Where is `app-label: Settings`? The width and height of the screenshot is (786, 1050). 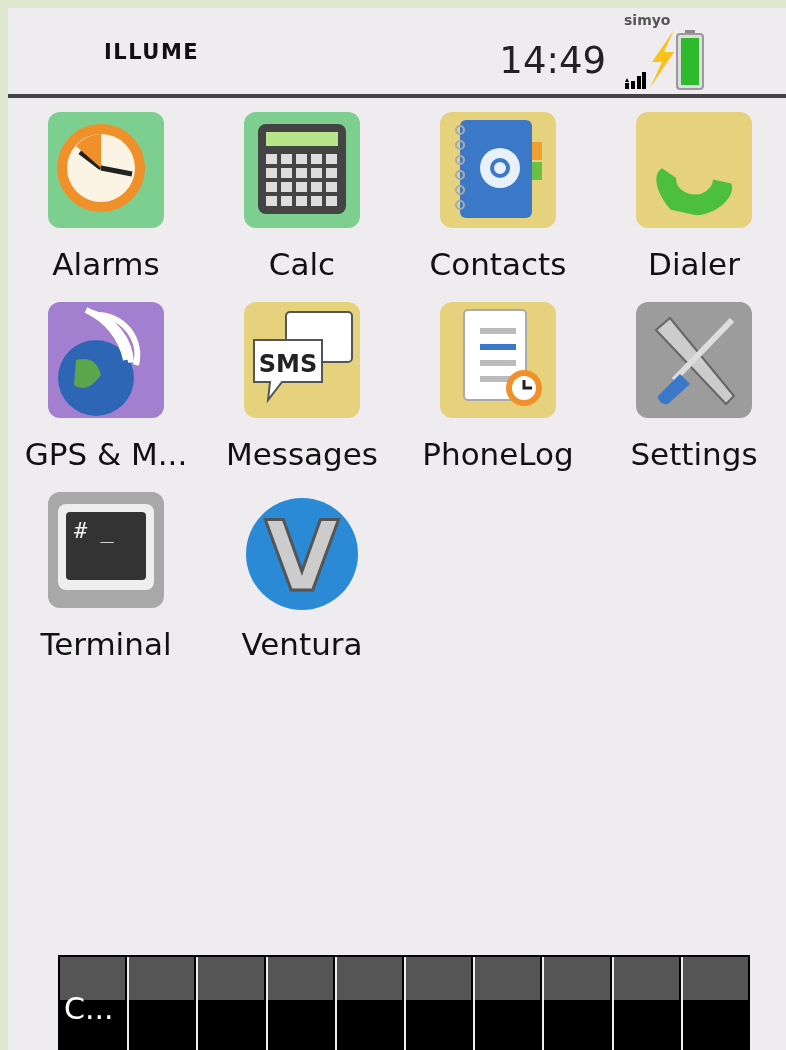
app-label: Settings is located at coordinates (694, 454).